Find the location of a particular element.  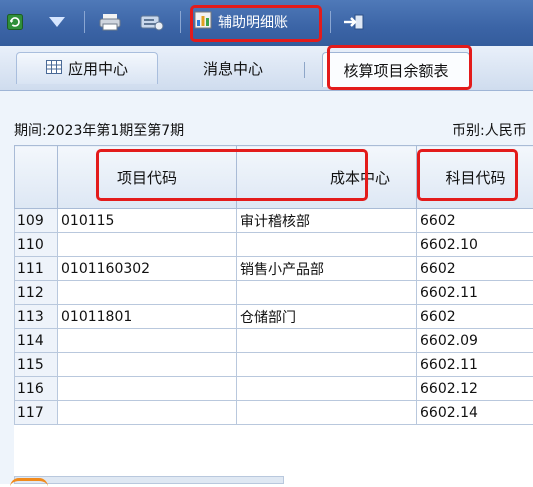

auxiliary-ledger-button: 辅助明细账 is located at coordinates (255, 22).